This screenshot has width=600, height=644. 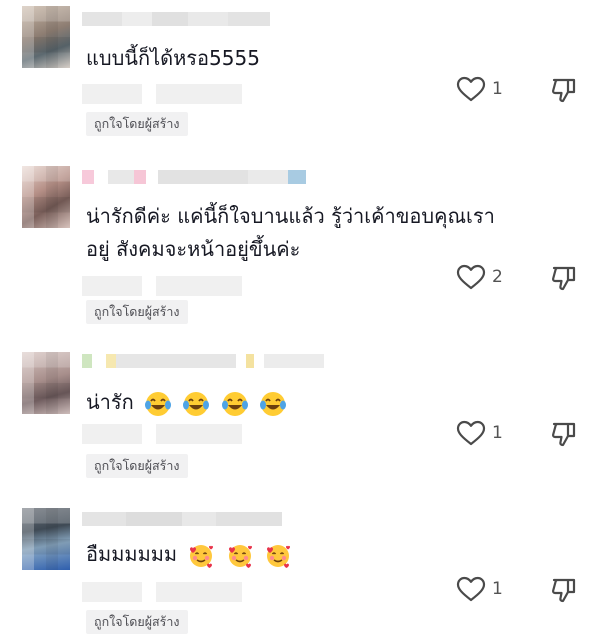 I want to click on comment-text-line2: อยู่ สังคมจะหน้าอยู่ขึ้นค่ะ, so click(x=193, y=249).